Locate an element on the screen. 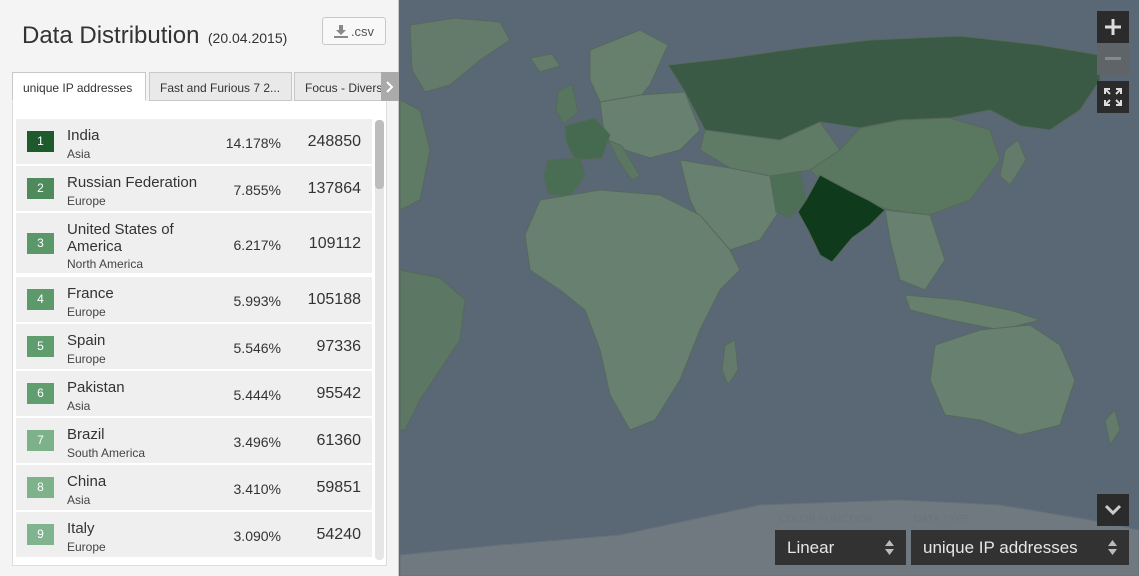 This screenshot has width=1139, height=576. chevron-down-icon is located at coordinates (1113, 510).